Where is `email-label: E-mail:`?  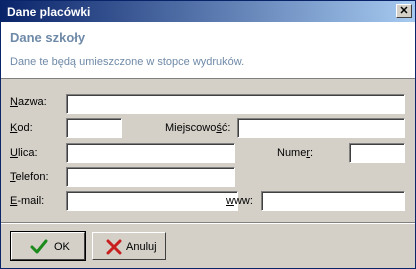
email-label: E-mail: is located at coordinates (27, 201).